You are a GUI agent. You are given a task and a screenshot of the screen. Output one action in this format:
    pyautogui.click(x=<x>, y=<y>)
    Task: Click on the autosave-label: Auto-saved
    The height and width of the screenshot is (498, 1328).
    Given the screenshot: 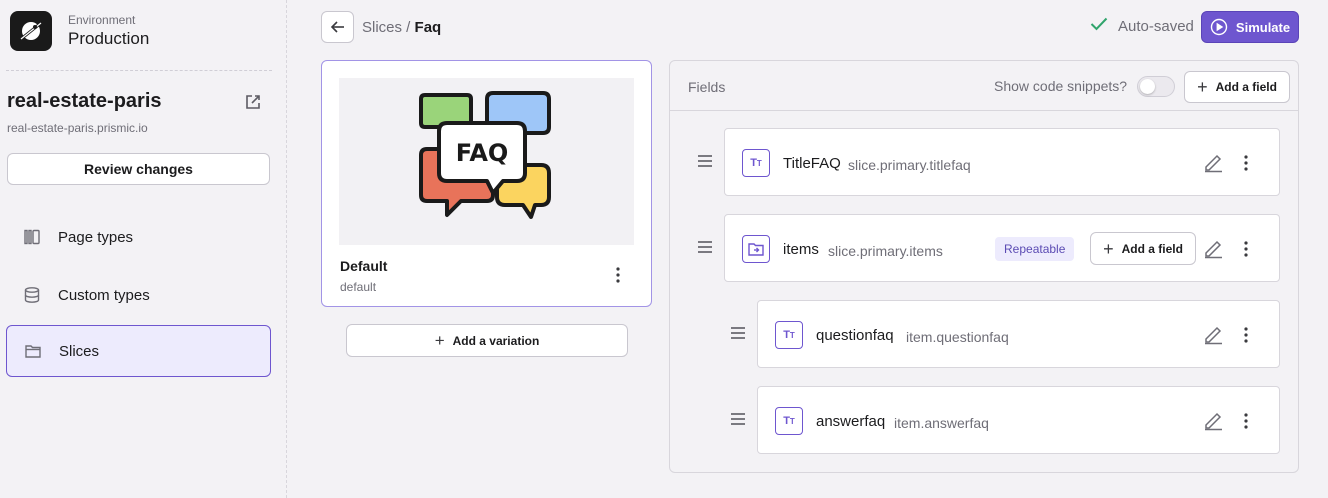 What is the action you would take?
    pyautogui.click(x=1156, y=26)
    